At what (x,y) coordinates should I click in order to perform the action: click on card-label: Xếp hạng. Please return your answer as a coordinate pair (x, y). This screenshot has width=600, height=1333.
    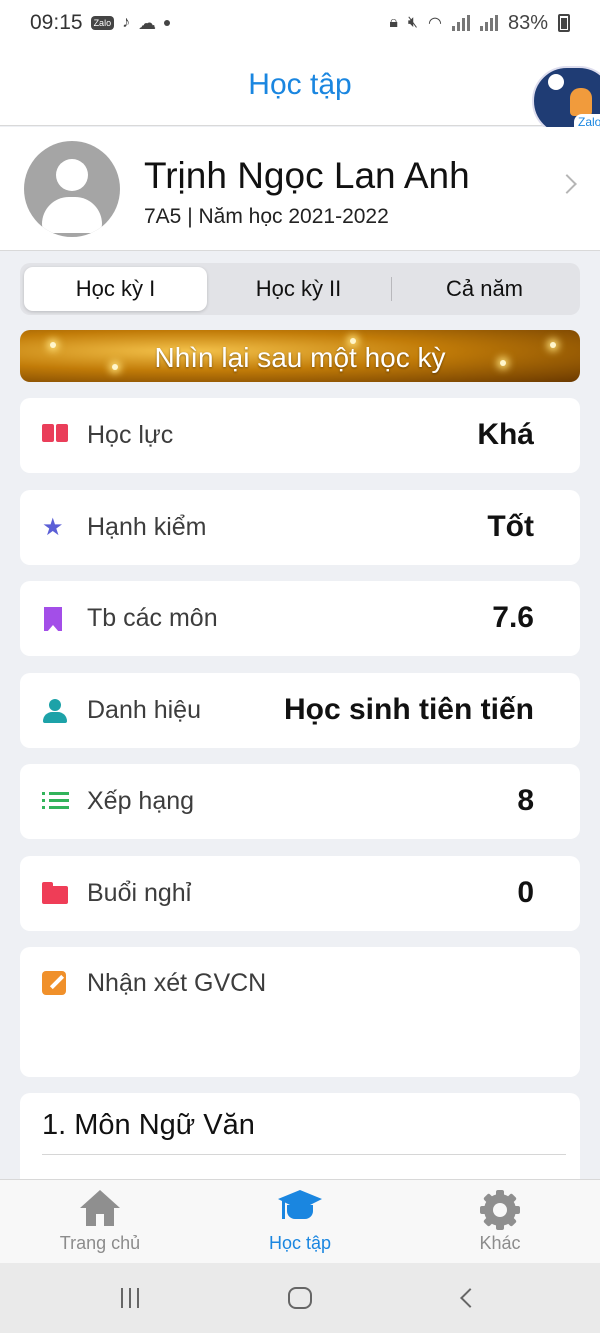
    Looking at the image, I should click on (141, 801).